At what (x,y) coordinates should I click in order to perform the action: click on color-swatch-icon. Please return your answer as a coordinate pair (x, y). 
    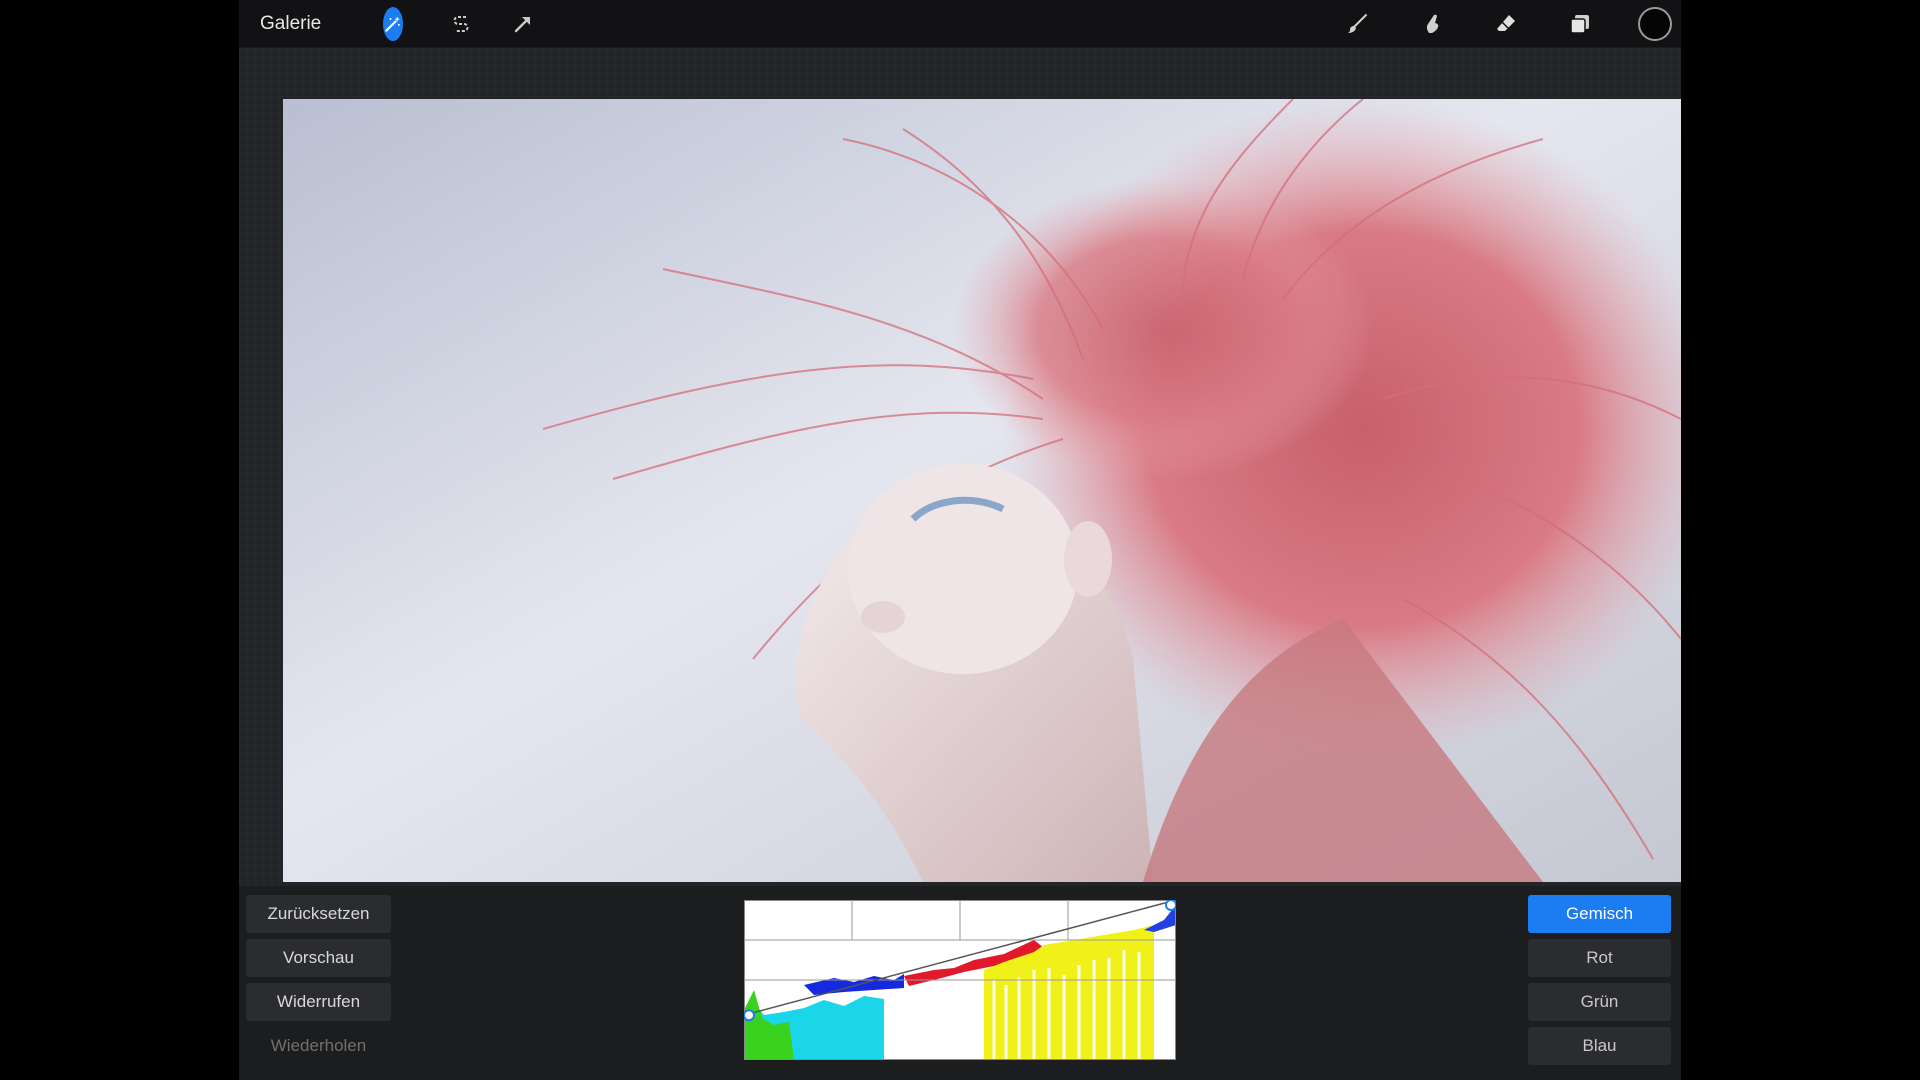
    Looking at the image, I should click on (1655, 23).